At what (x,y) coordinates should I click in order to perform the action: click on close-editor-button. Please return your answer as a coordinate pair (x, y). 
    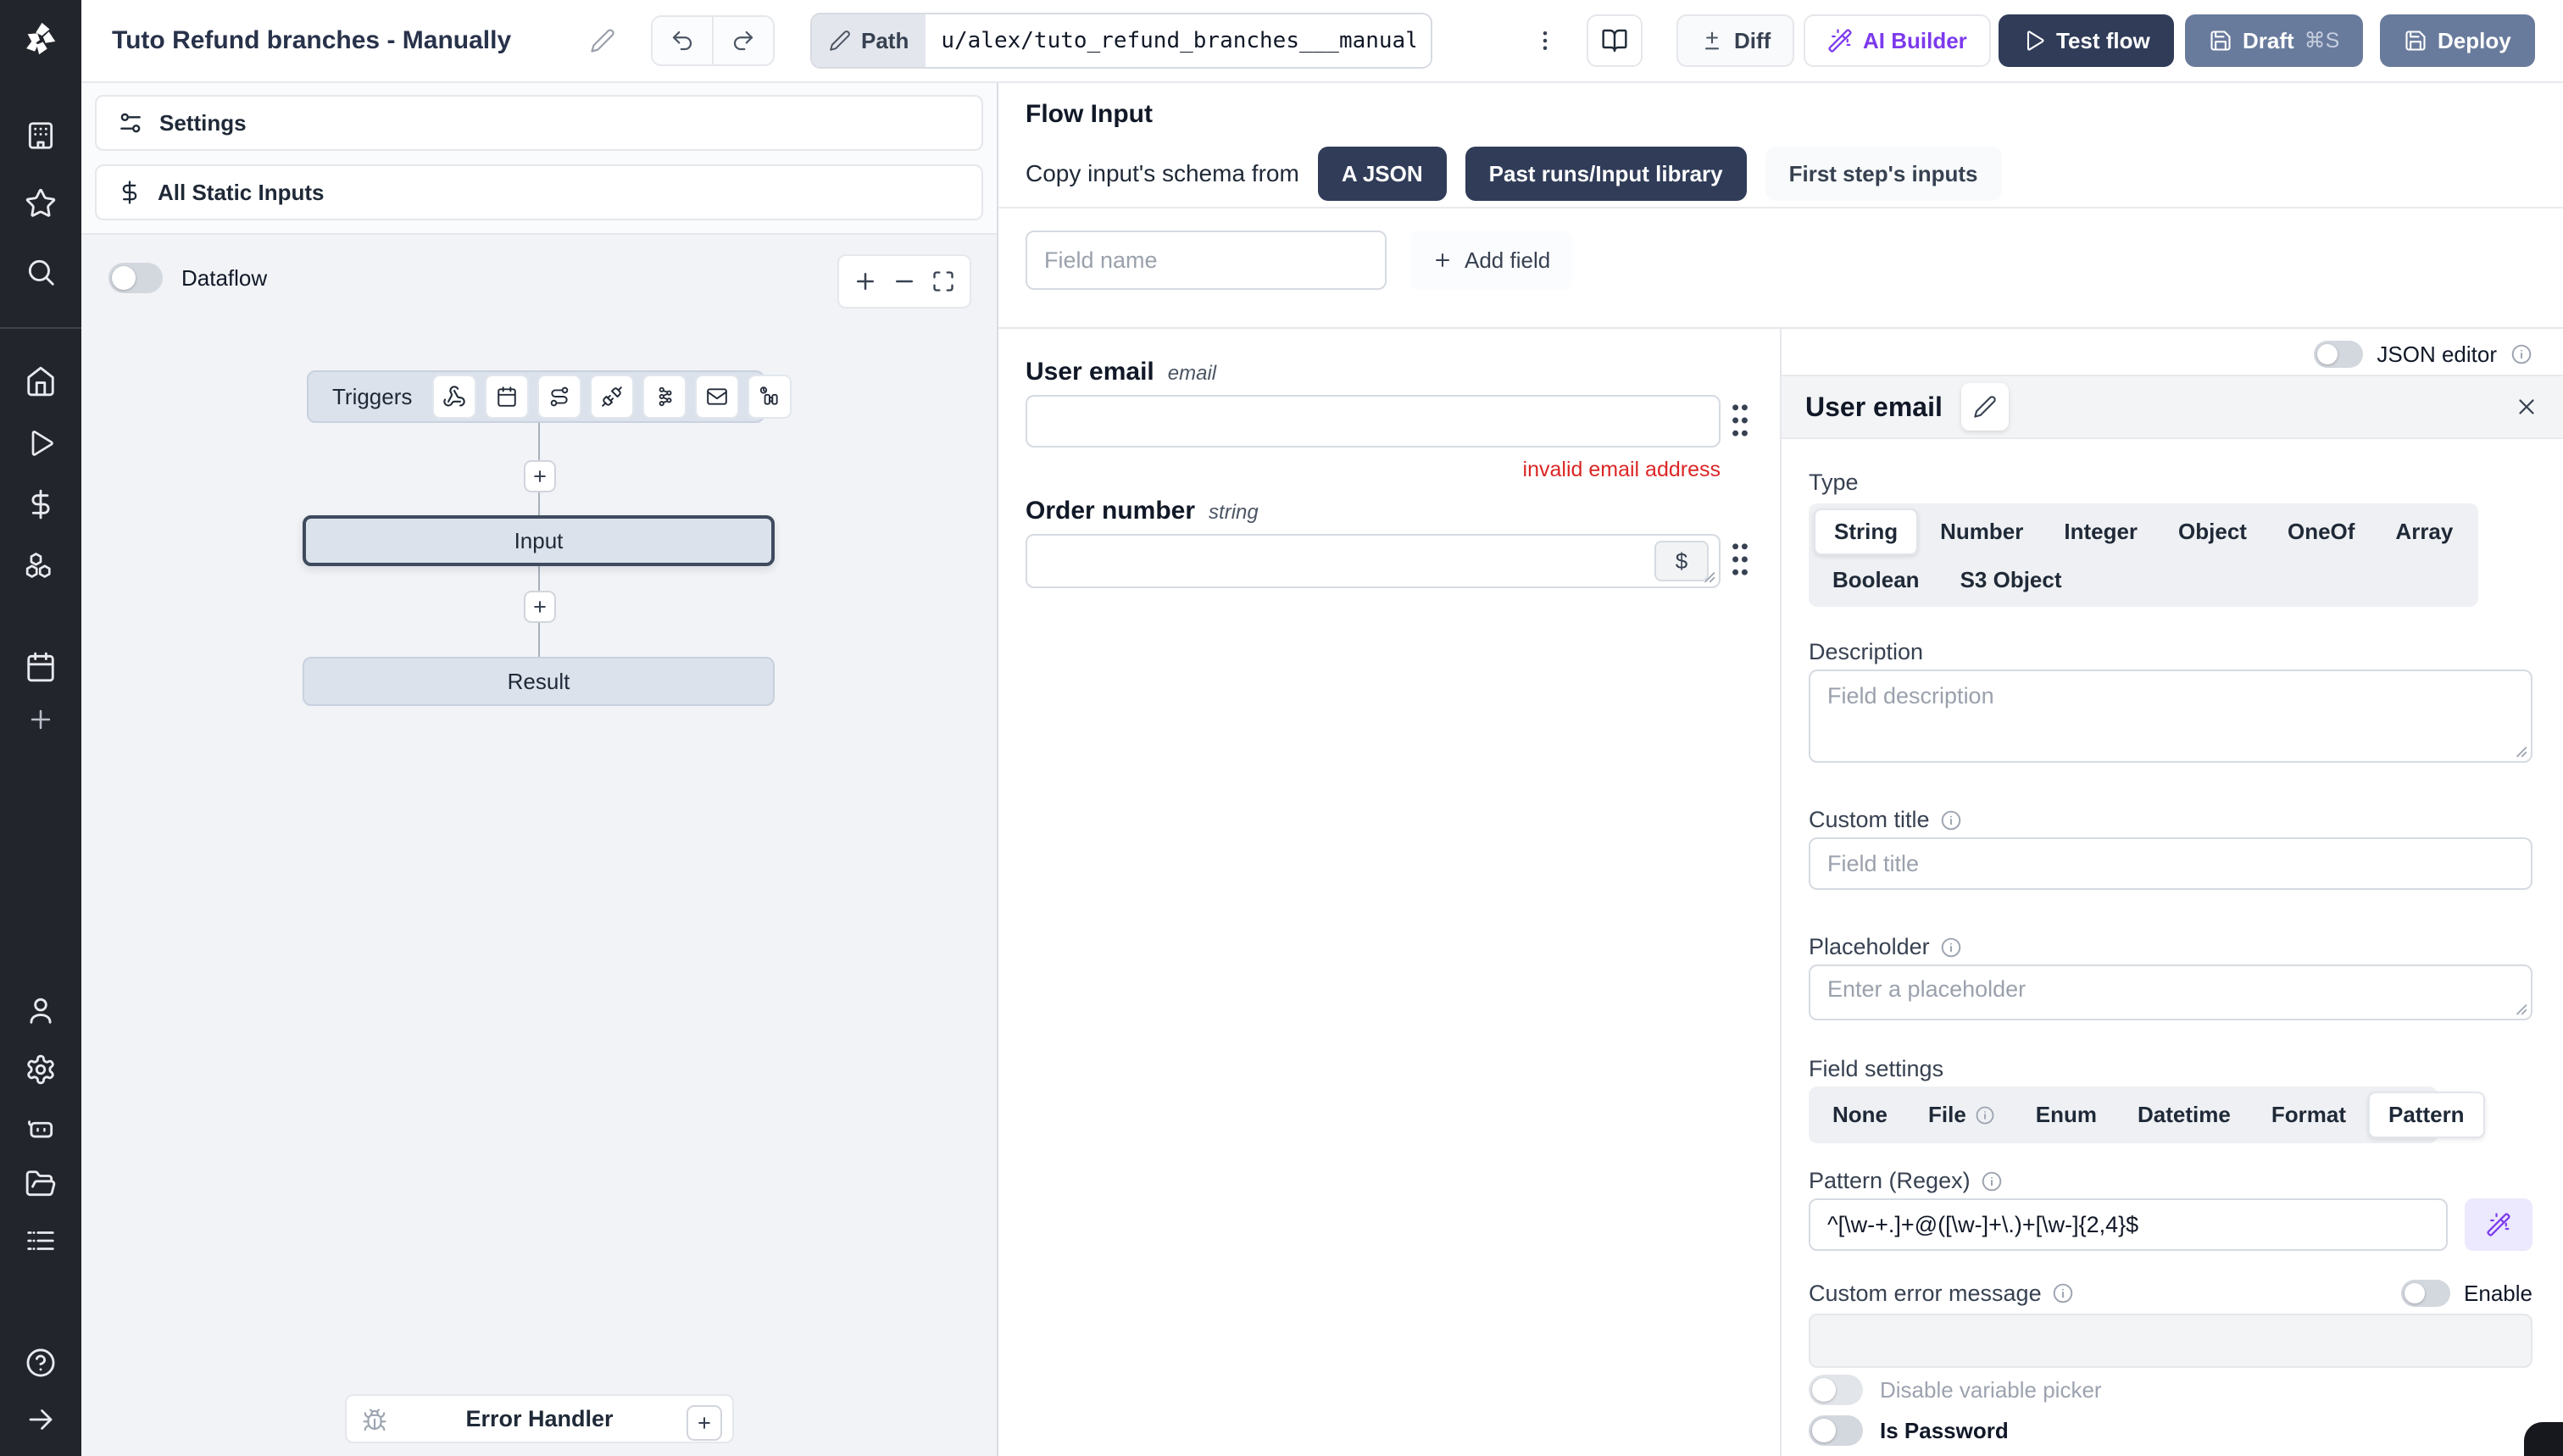
    Looking at the image, I should click on (2526, 407).